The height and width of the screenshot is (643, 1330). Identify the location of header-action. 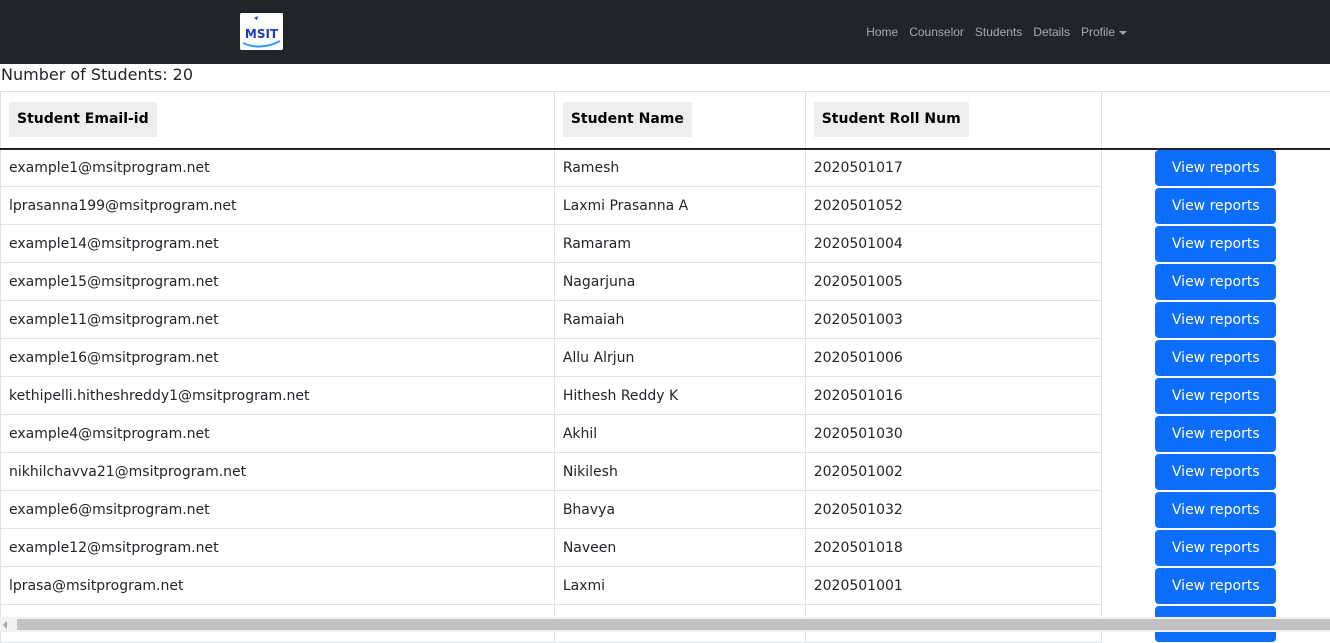
(1215, 120).